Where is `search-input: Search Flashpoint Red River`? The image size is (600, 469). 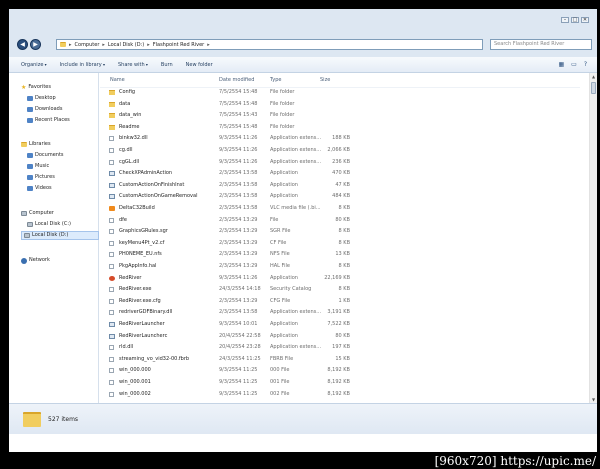
search-input: Search Flashpoint Red River is located at coordinates (541, 44).